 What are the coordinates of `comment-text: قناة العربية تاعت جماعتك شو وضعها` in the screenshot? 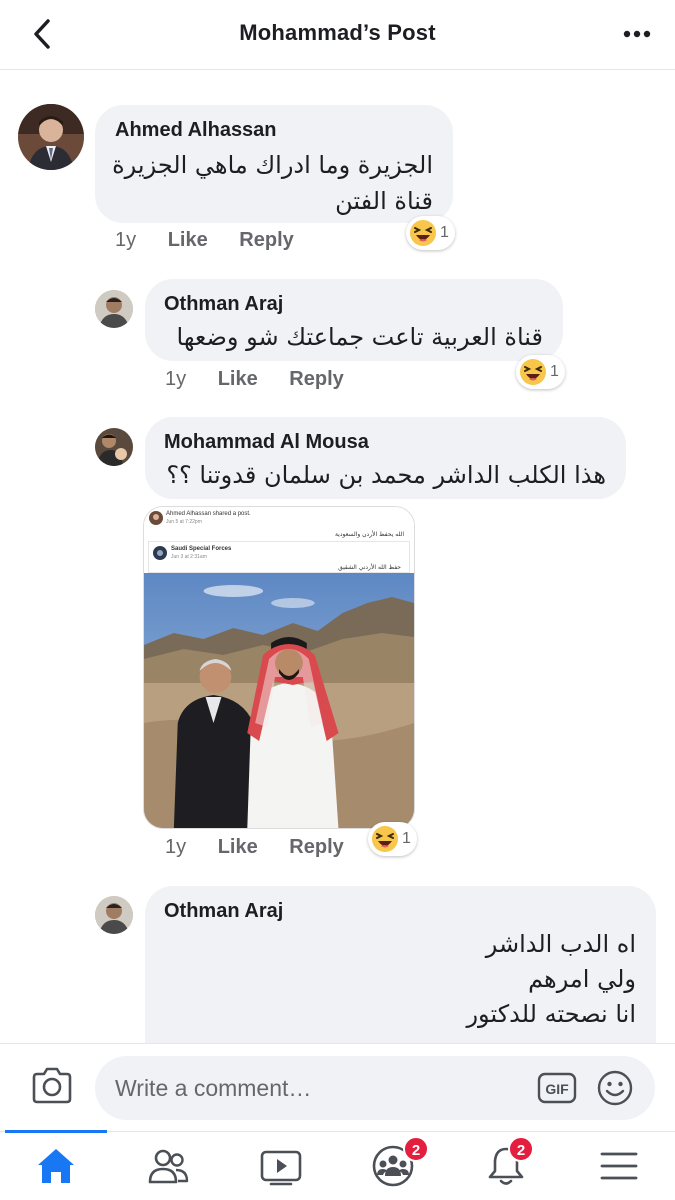 It's located at (359, 337).